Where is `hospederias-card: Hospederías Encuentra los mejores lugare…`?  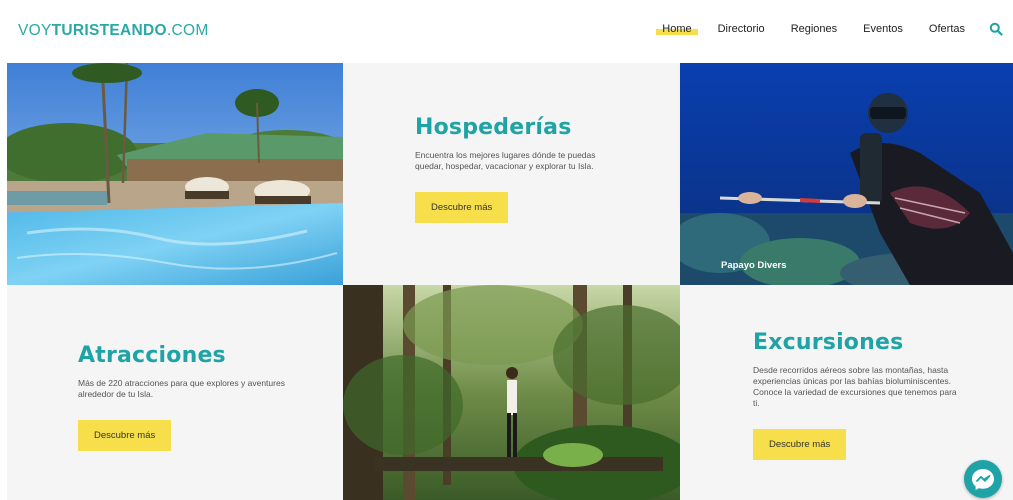
hospederias-card: Hospederías Encuentra los mejores lugare… is located at coordinates (511, 174).